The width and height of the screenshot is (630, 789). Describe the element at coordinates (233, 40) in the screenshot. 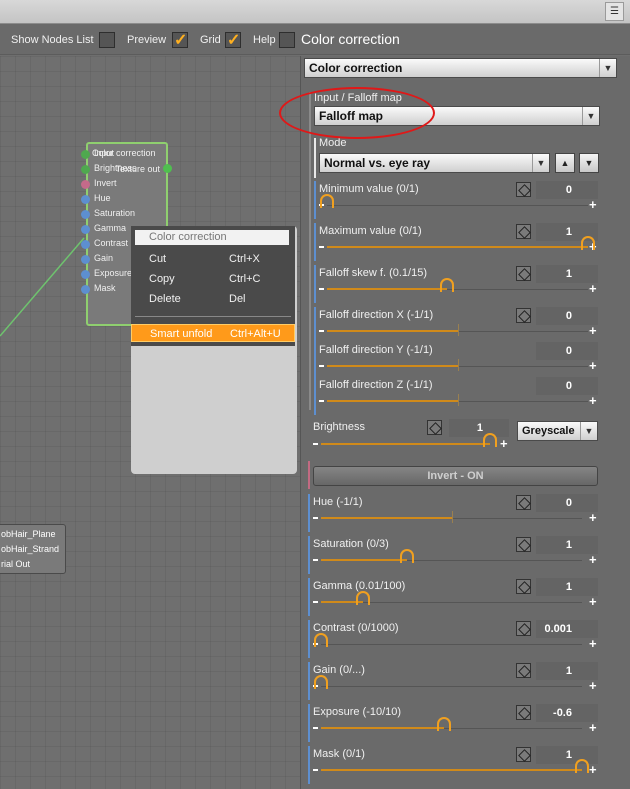

I see `grid-checkbox` at that location.